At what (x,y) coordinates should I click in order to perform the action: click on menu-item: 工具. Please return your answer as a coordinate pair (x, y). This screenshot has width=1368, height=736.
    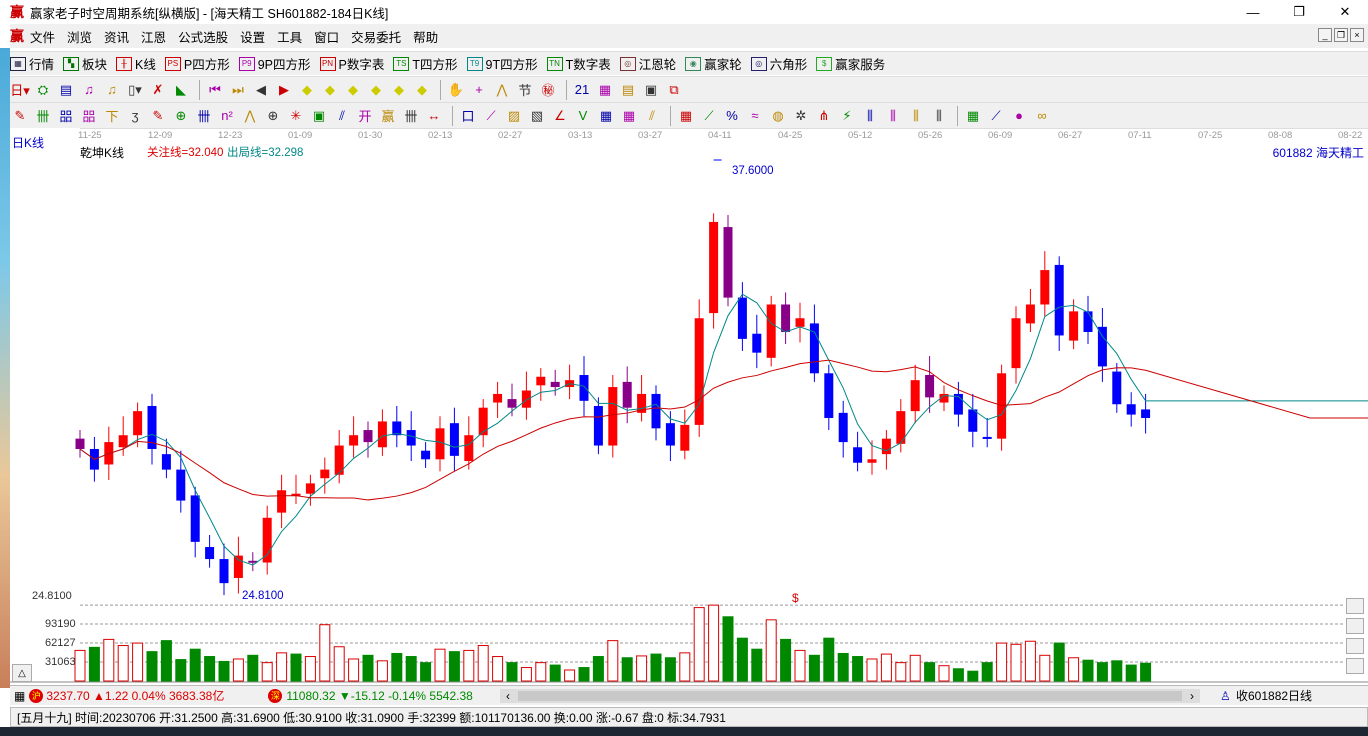
    Looking at the image, I should click on (289, 36).